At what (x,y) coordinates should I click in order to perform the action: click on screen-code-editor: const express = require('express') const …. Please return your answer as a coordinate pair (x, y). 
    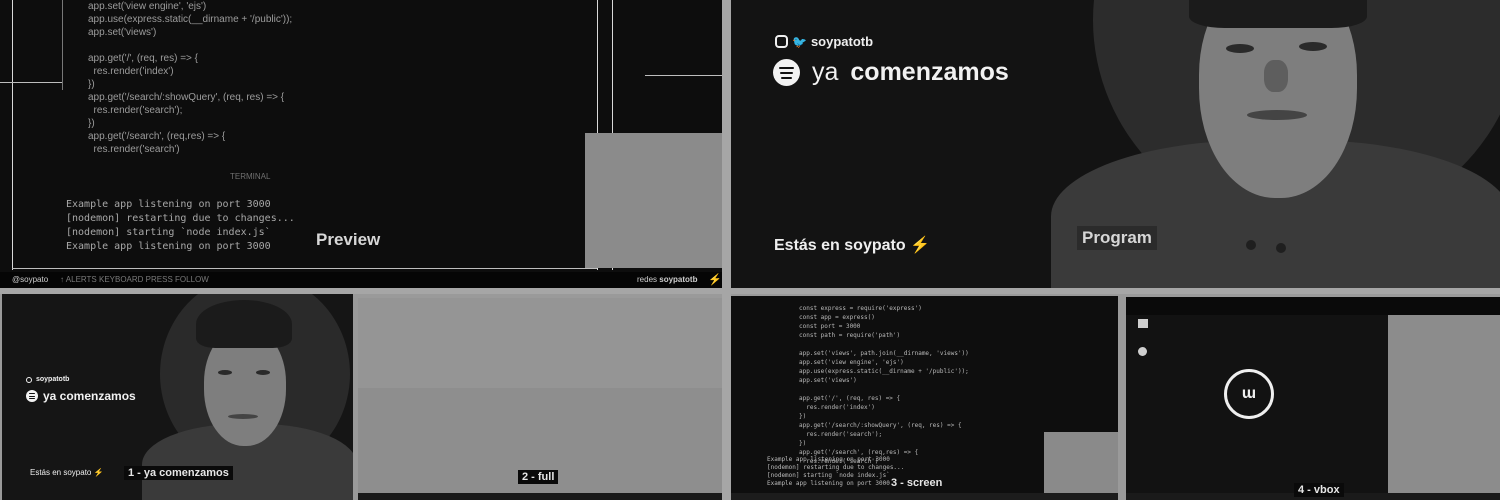
    Looking at the image, I should click on (884, 385).